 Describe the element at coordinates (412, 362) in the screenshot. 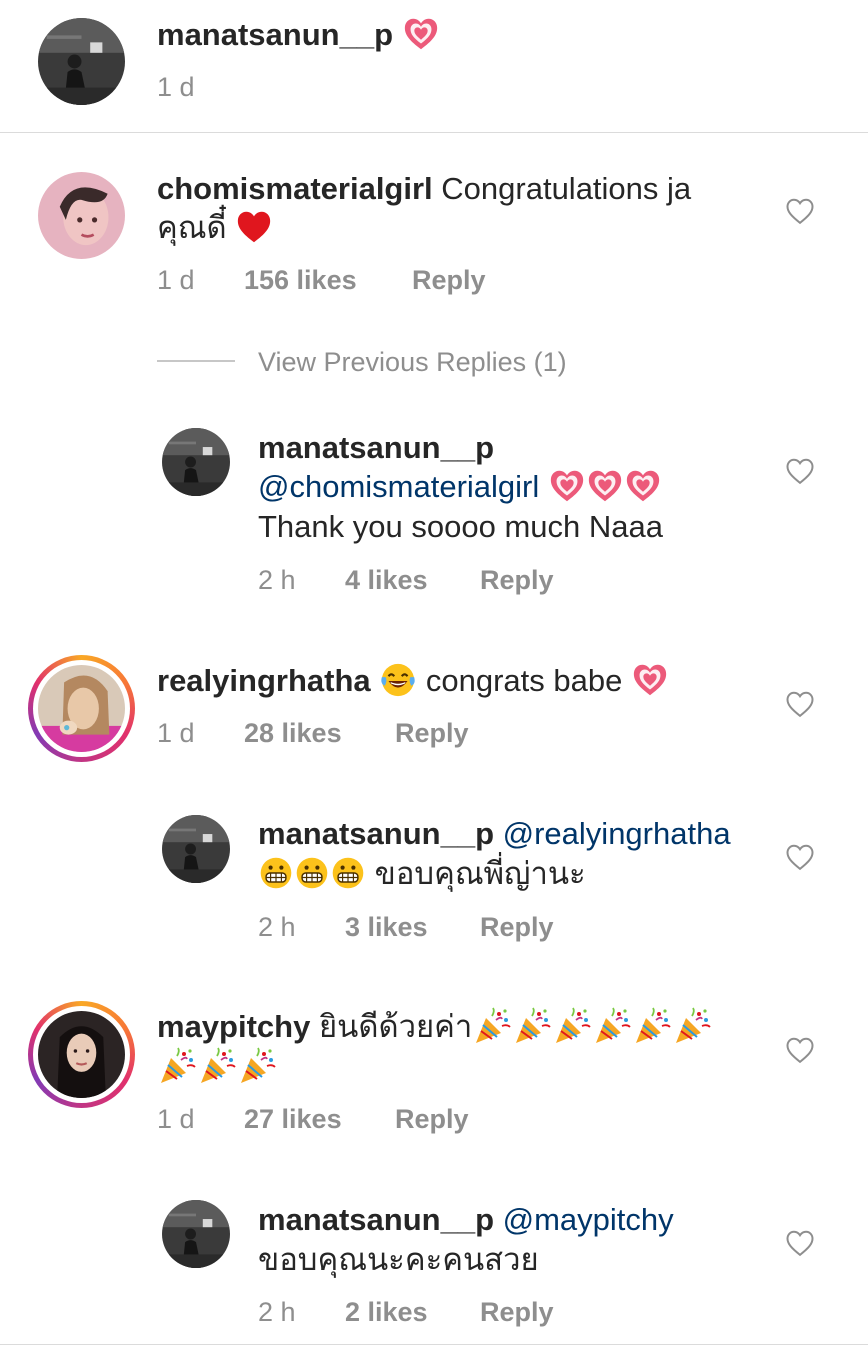

I see `view-previous-replies: View Previous Replies (1)` at that location.